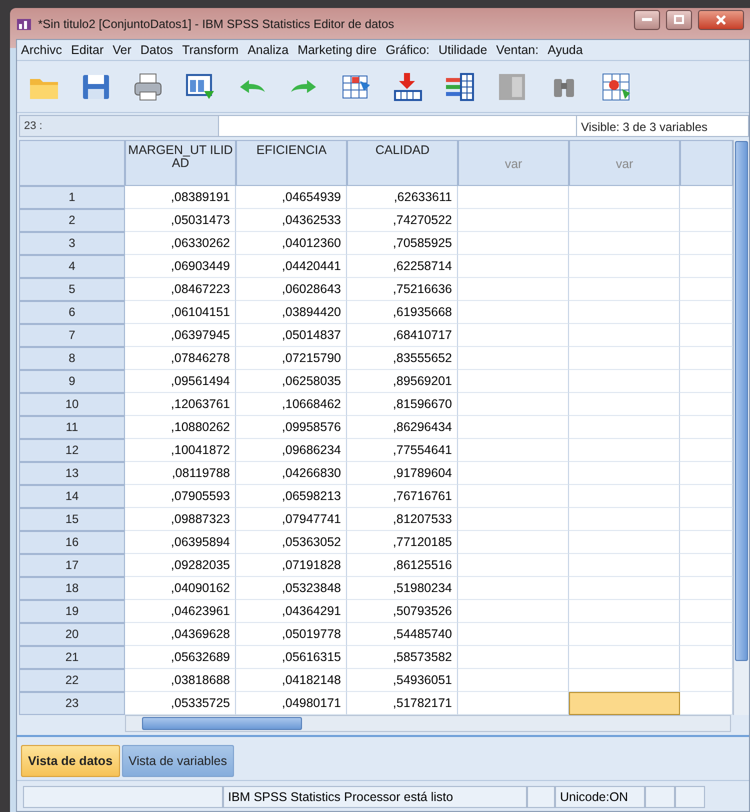  What do you see at coordinates (72, 404) in the screenshot?
I see `row-number: 10` at bounding box center [72, 404].